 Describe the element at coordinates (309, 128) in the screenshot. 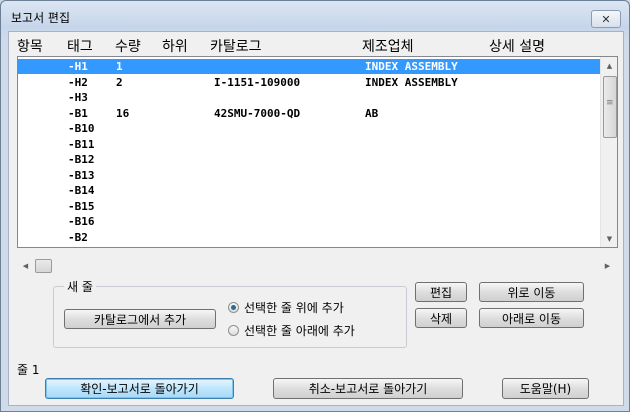

I see `table-row: -B10` at that location.